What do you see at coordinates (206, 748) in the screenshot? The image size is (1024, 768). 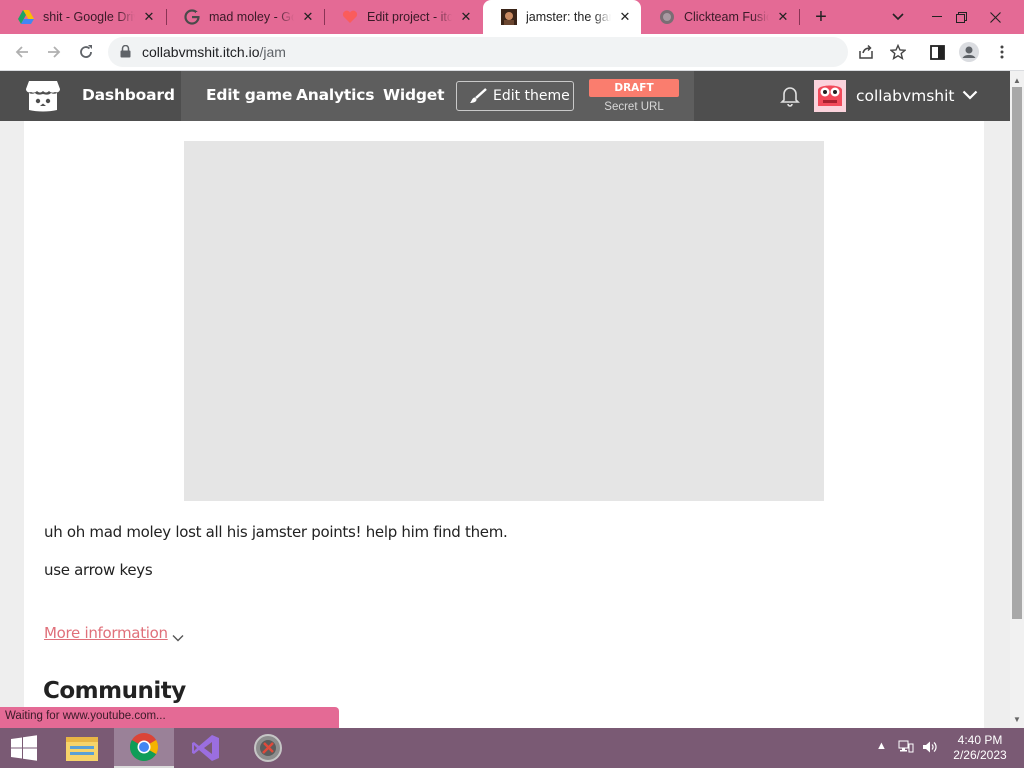 I see `visual-studio-icon` at bounding box center [206, 748].